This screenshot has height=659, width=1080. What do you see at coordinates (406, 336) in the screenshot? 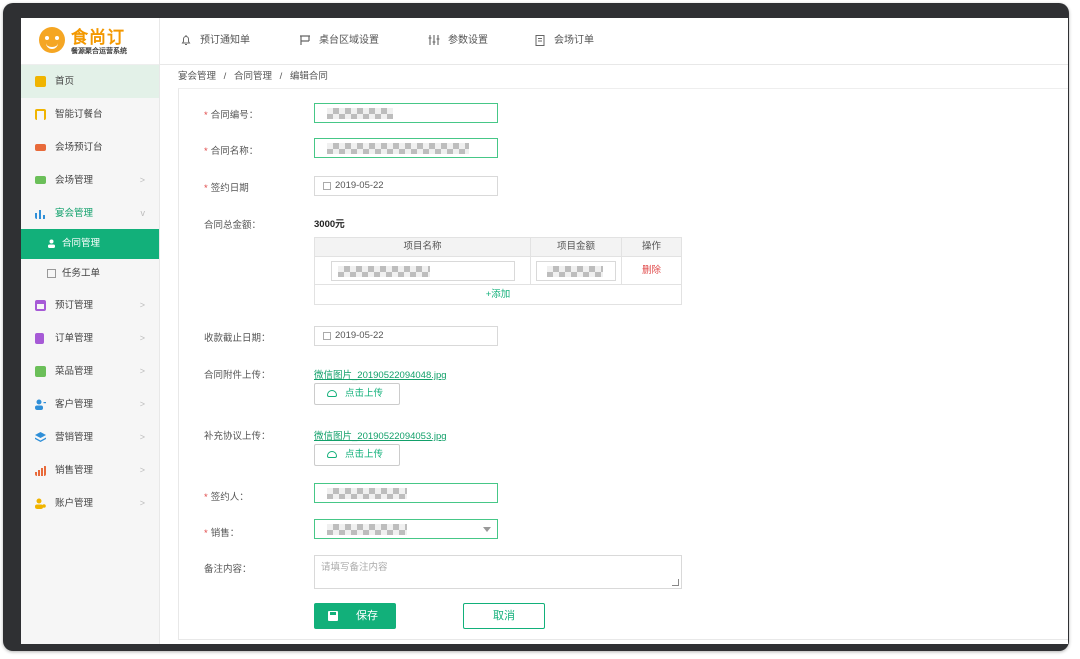
I see `pay-deadline-picker: 2019-05-22` at bounding box center [406, 336].